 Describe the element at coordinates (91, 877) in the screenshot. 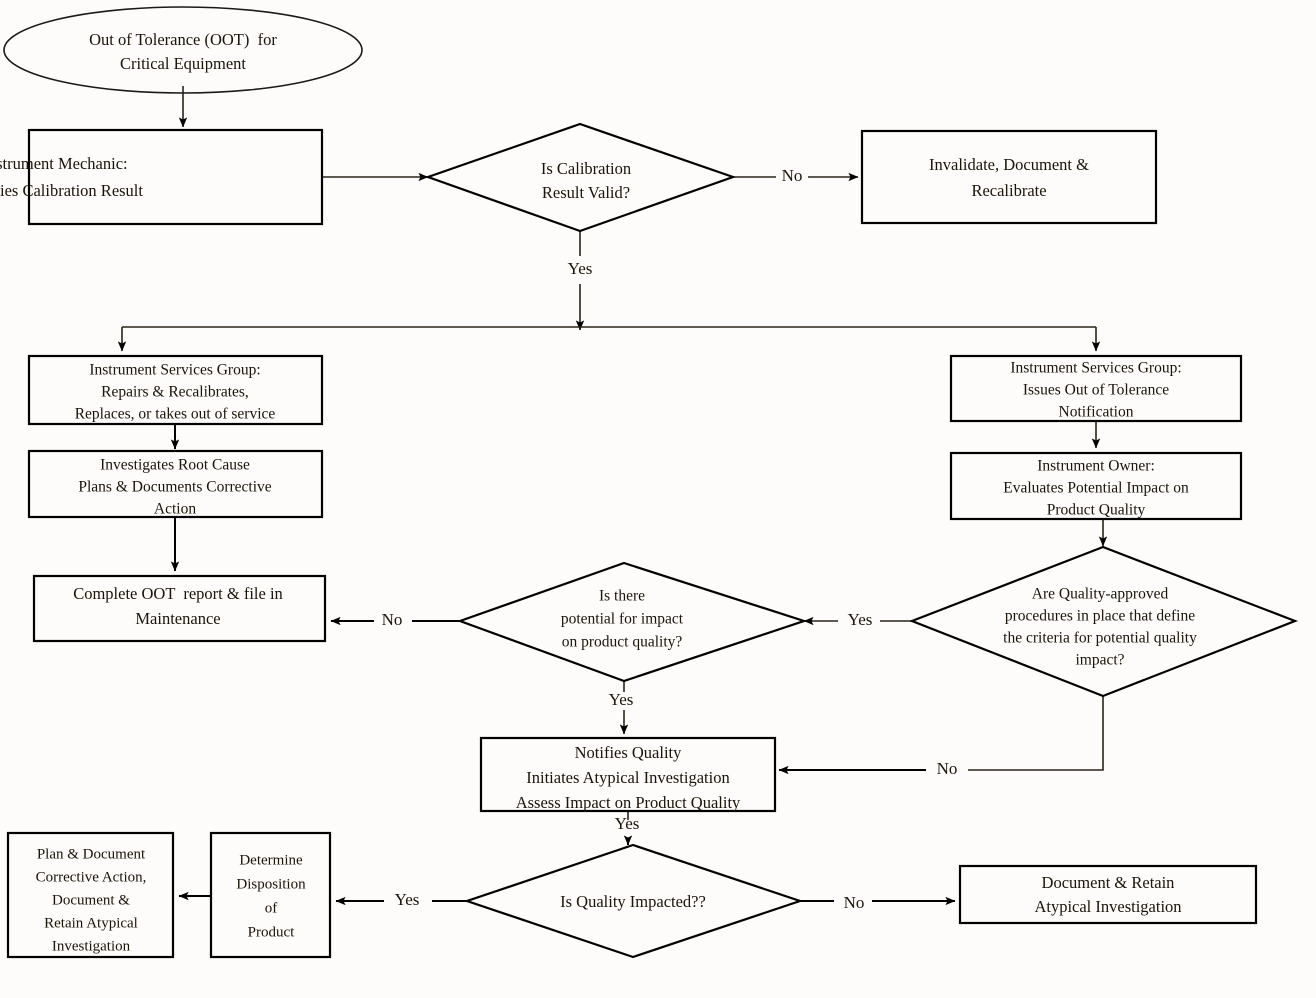

I see `node-plandocument-line-2: Corrective Action,` at that location.